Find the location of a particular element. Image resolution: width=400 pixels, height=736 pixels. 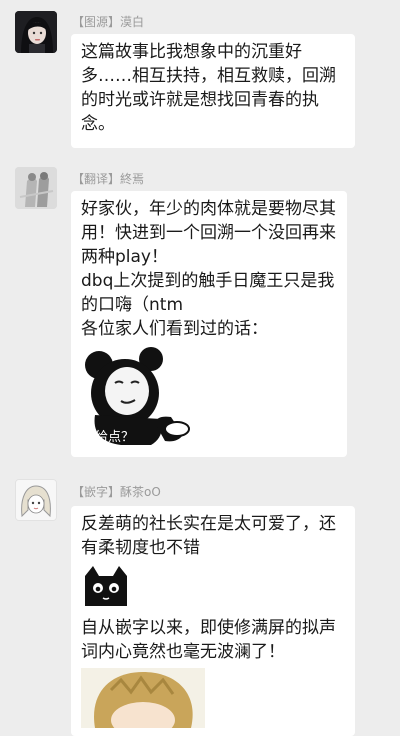

sticker-caption: 给点？ is located at coordinates (114, 437).